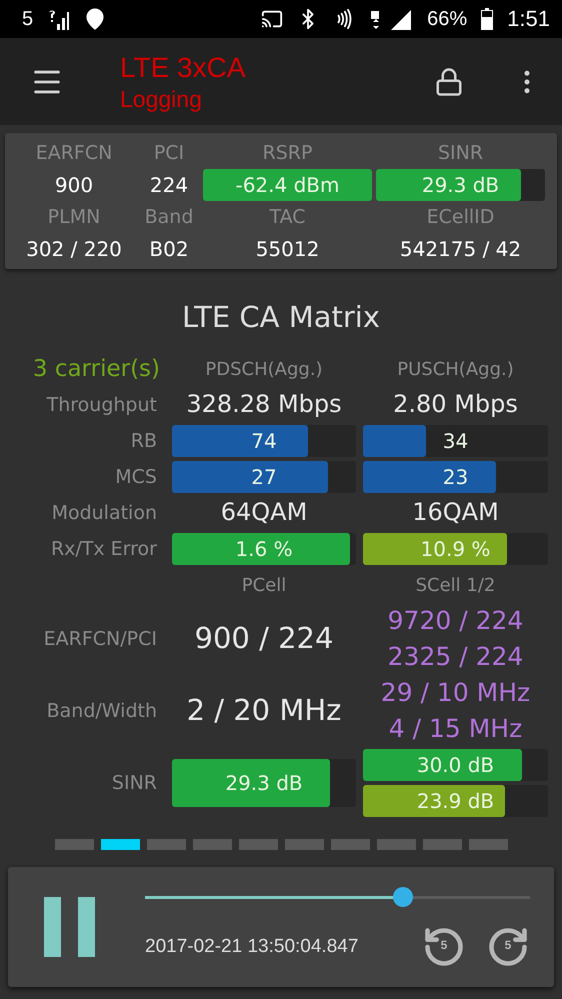 The image size is (562, 999). I want to click on field-value: 55012, so click(287, 249).